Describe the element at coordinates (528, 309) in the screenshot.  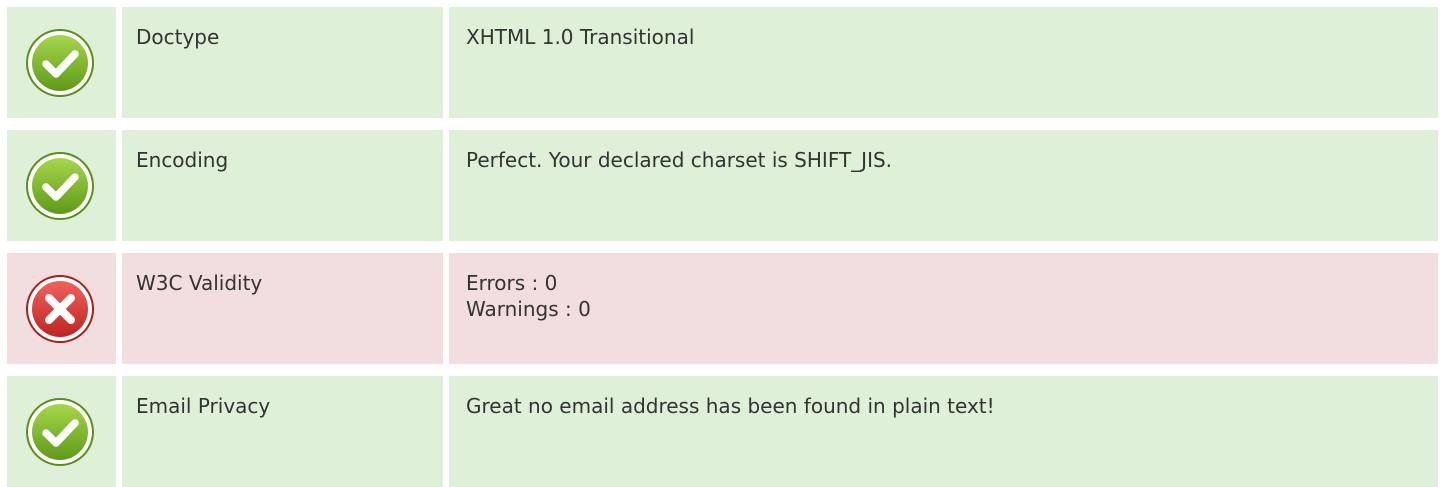
I see `warnings-count: Warnings : 0` at that location.